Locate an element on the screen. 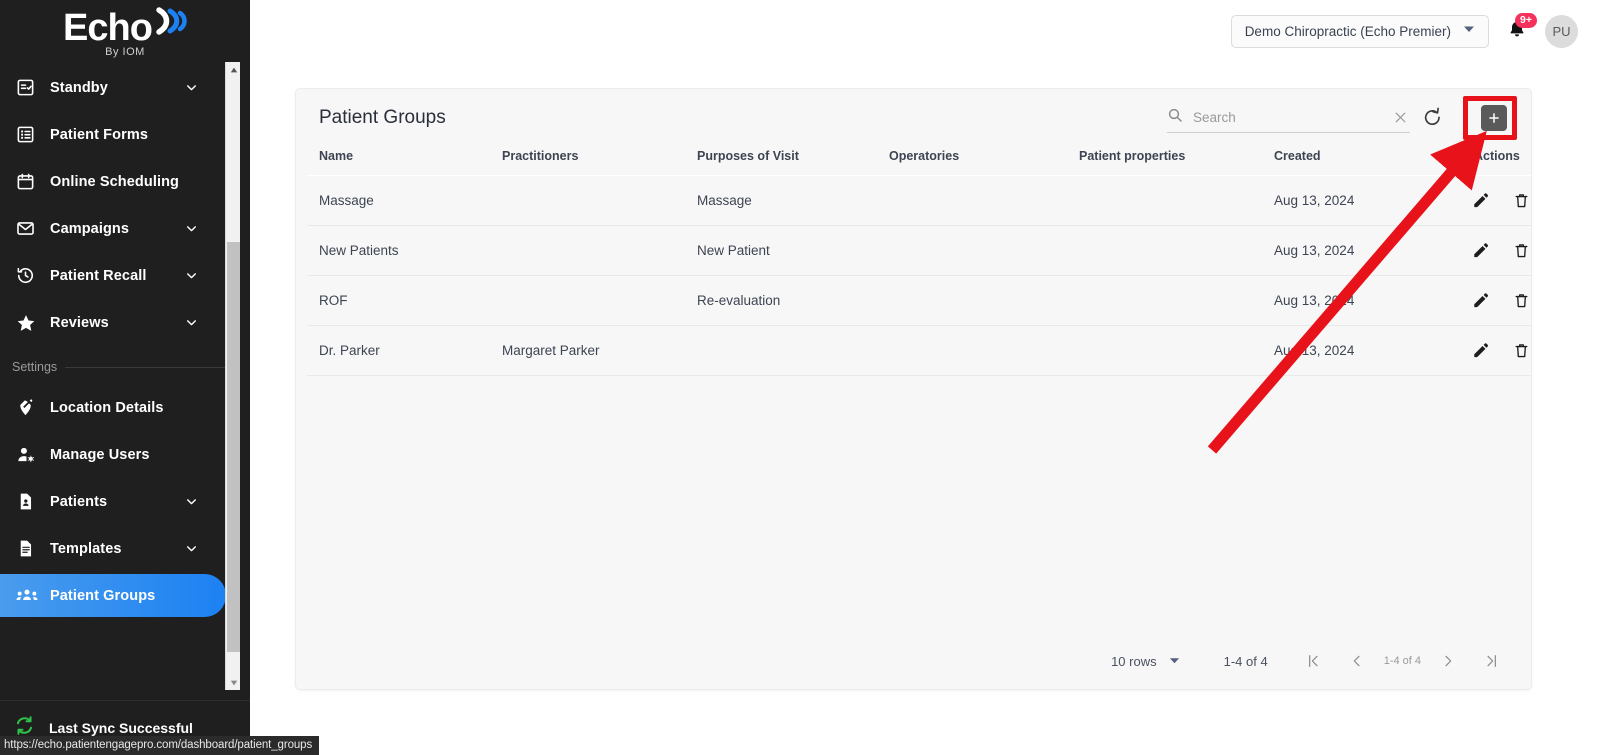 The height and width of the screenshot is (755, 1600). sidebar-item-location-details: Location Details is located at coordinates (113, 407).